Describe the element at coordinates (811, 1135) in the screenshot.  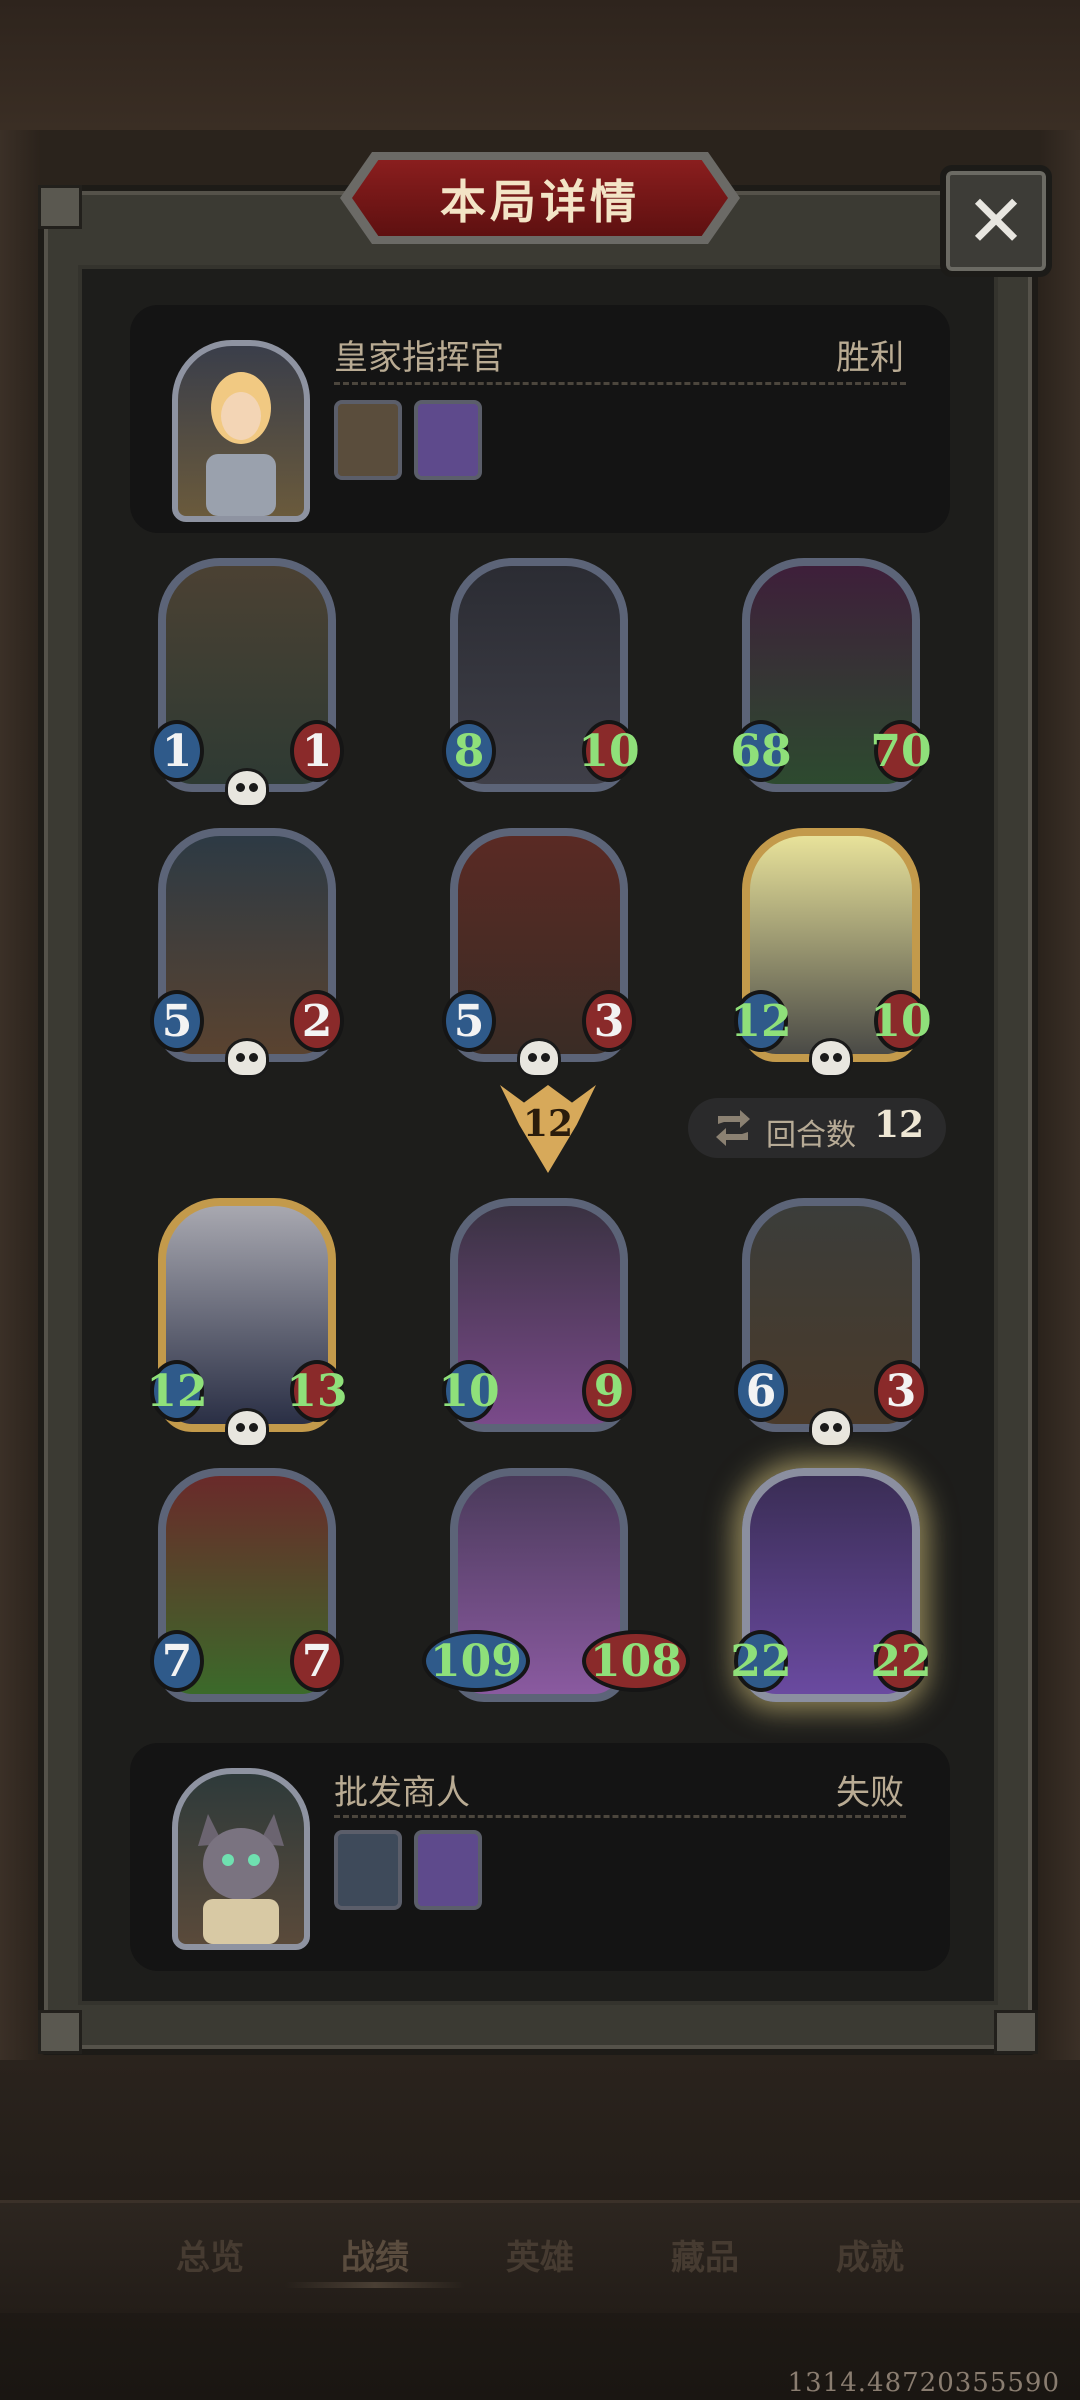
I see `round-label: 回合数` at that location.